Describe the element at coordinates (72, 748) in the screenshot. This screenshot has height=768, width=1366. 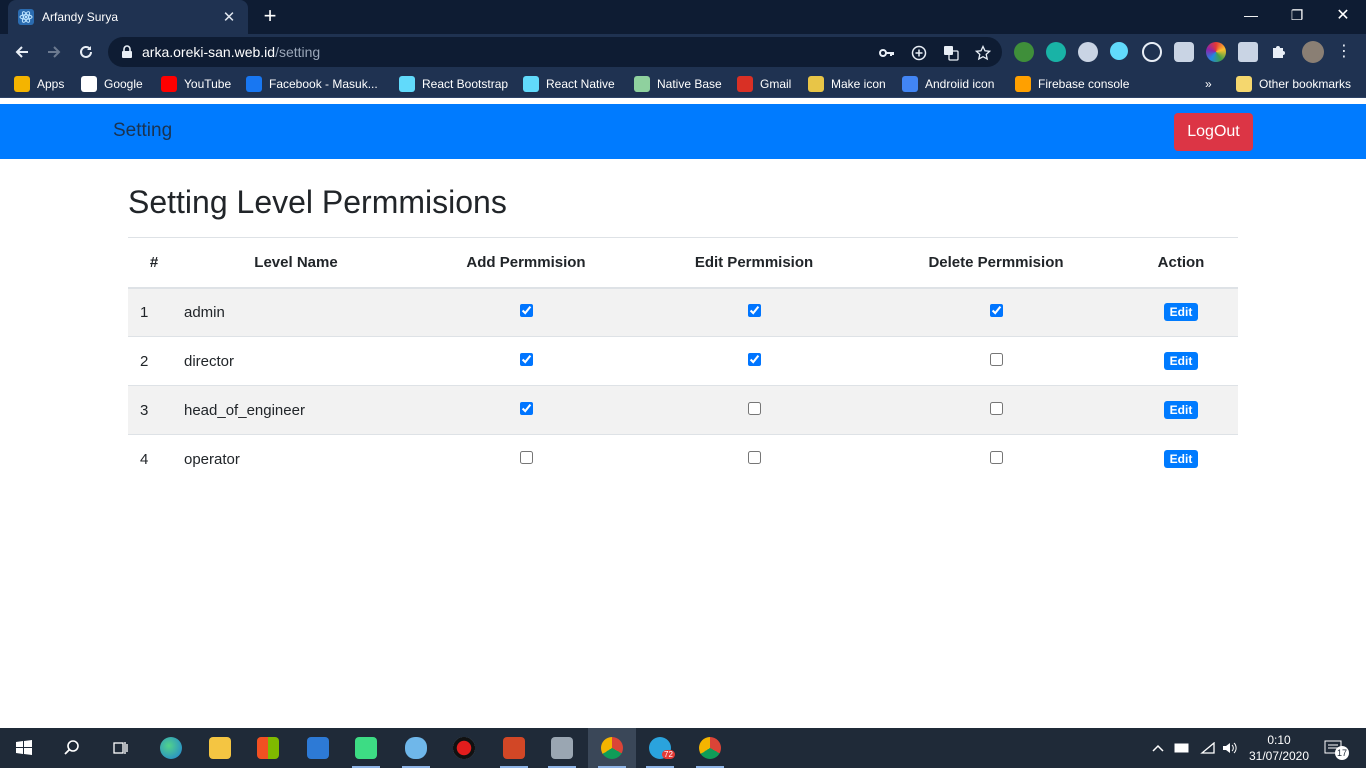
I see `search-icon` at that location.